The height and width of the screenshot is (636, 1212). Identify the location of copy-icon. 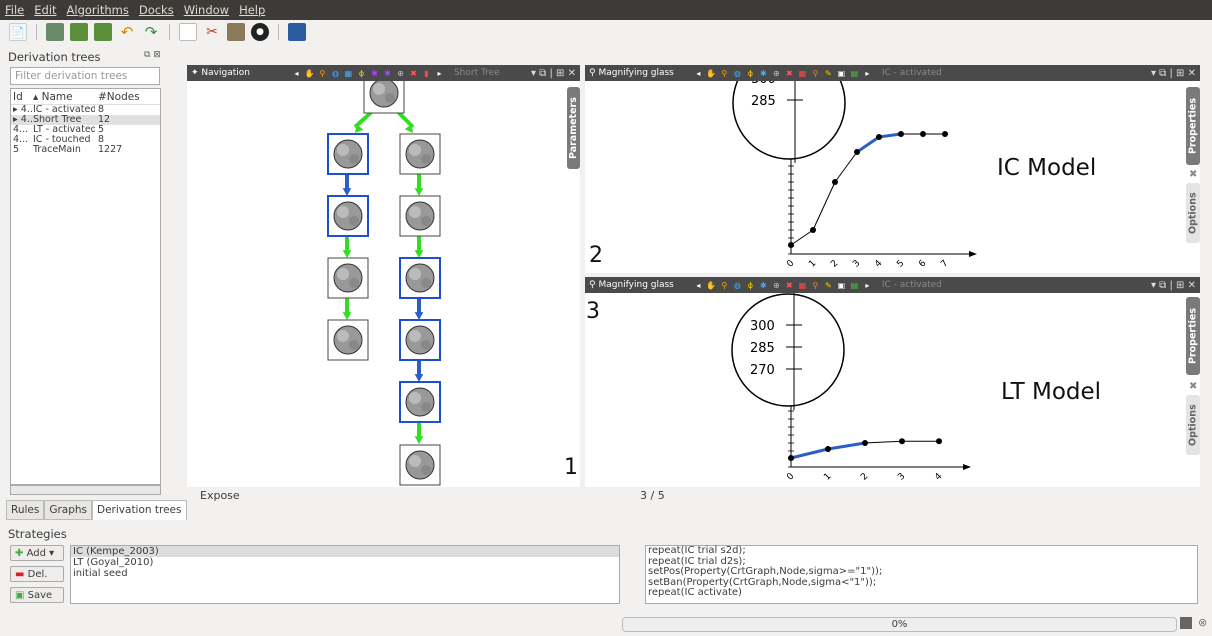
(188, 32).